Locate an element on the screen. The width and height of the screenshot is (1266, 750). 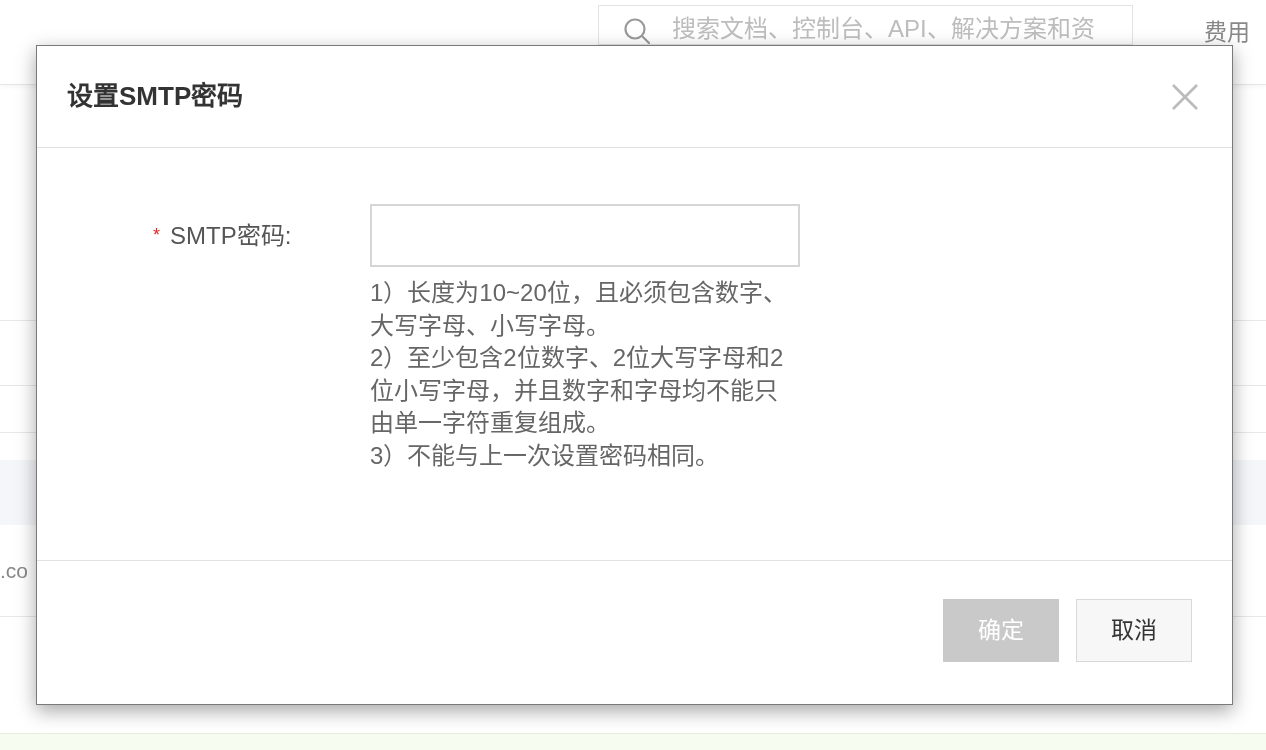
hint-text: 1）长度为10~20位，且必须包含数字、大写字母、小写字母。 is located at coordinates (579, 309).